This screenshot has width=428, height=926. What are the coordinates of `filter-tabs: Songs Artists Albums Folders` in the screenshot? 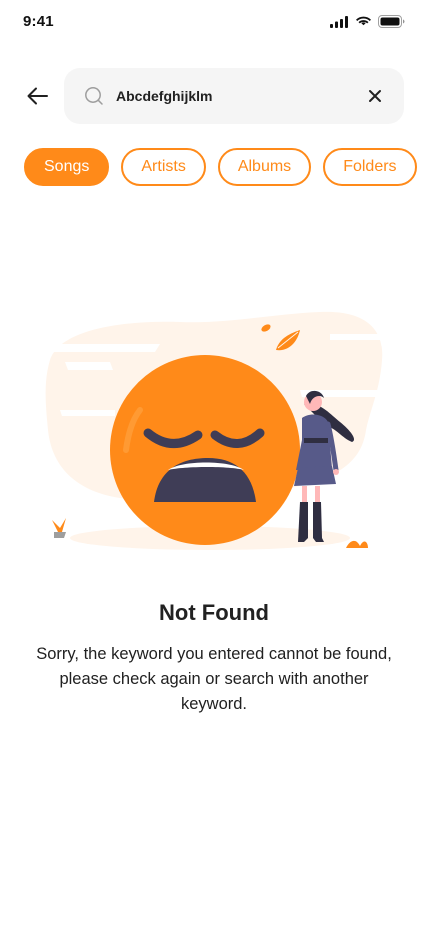 It's located at (220, 167).